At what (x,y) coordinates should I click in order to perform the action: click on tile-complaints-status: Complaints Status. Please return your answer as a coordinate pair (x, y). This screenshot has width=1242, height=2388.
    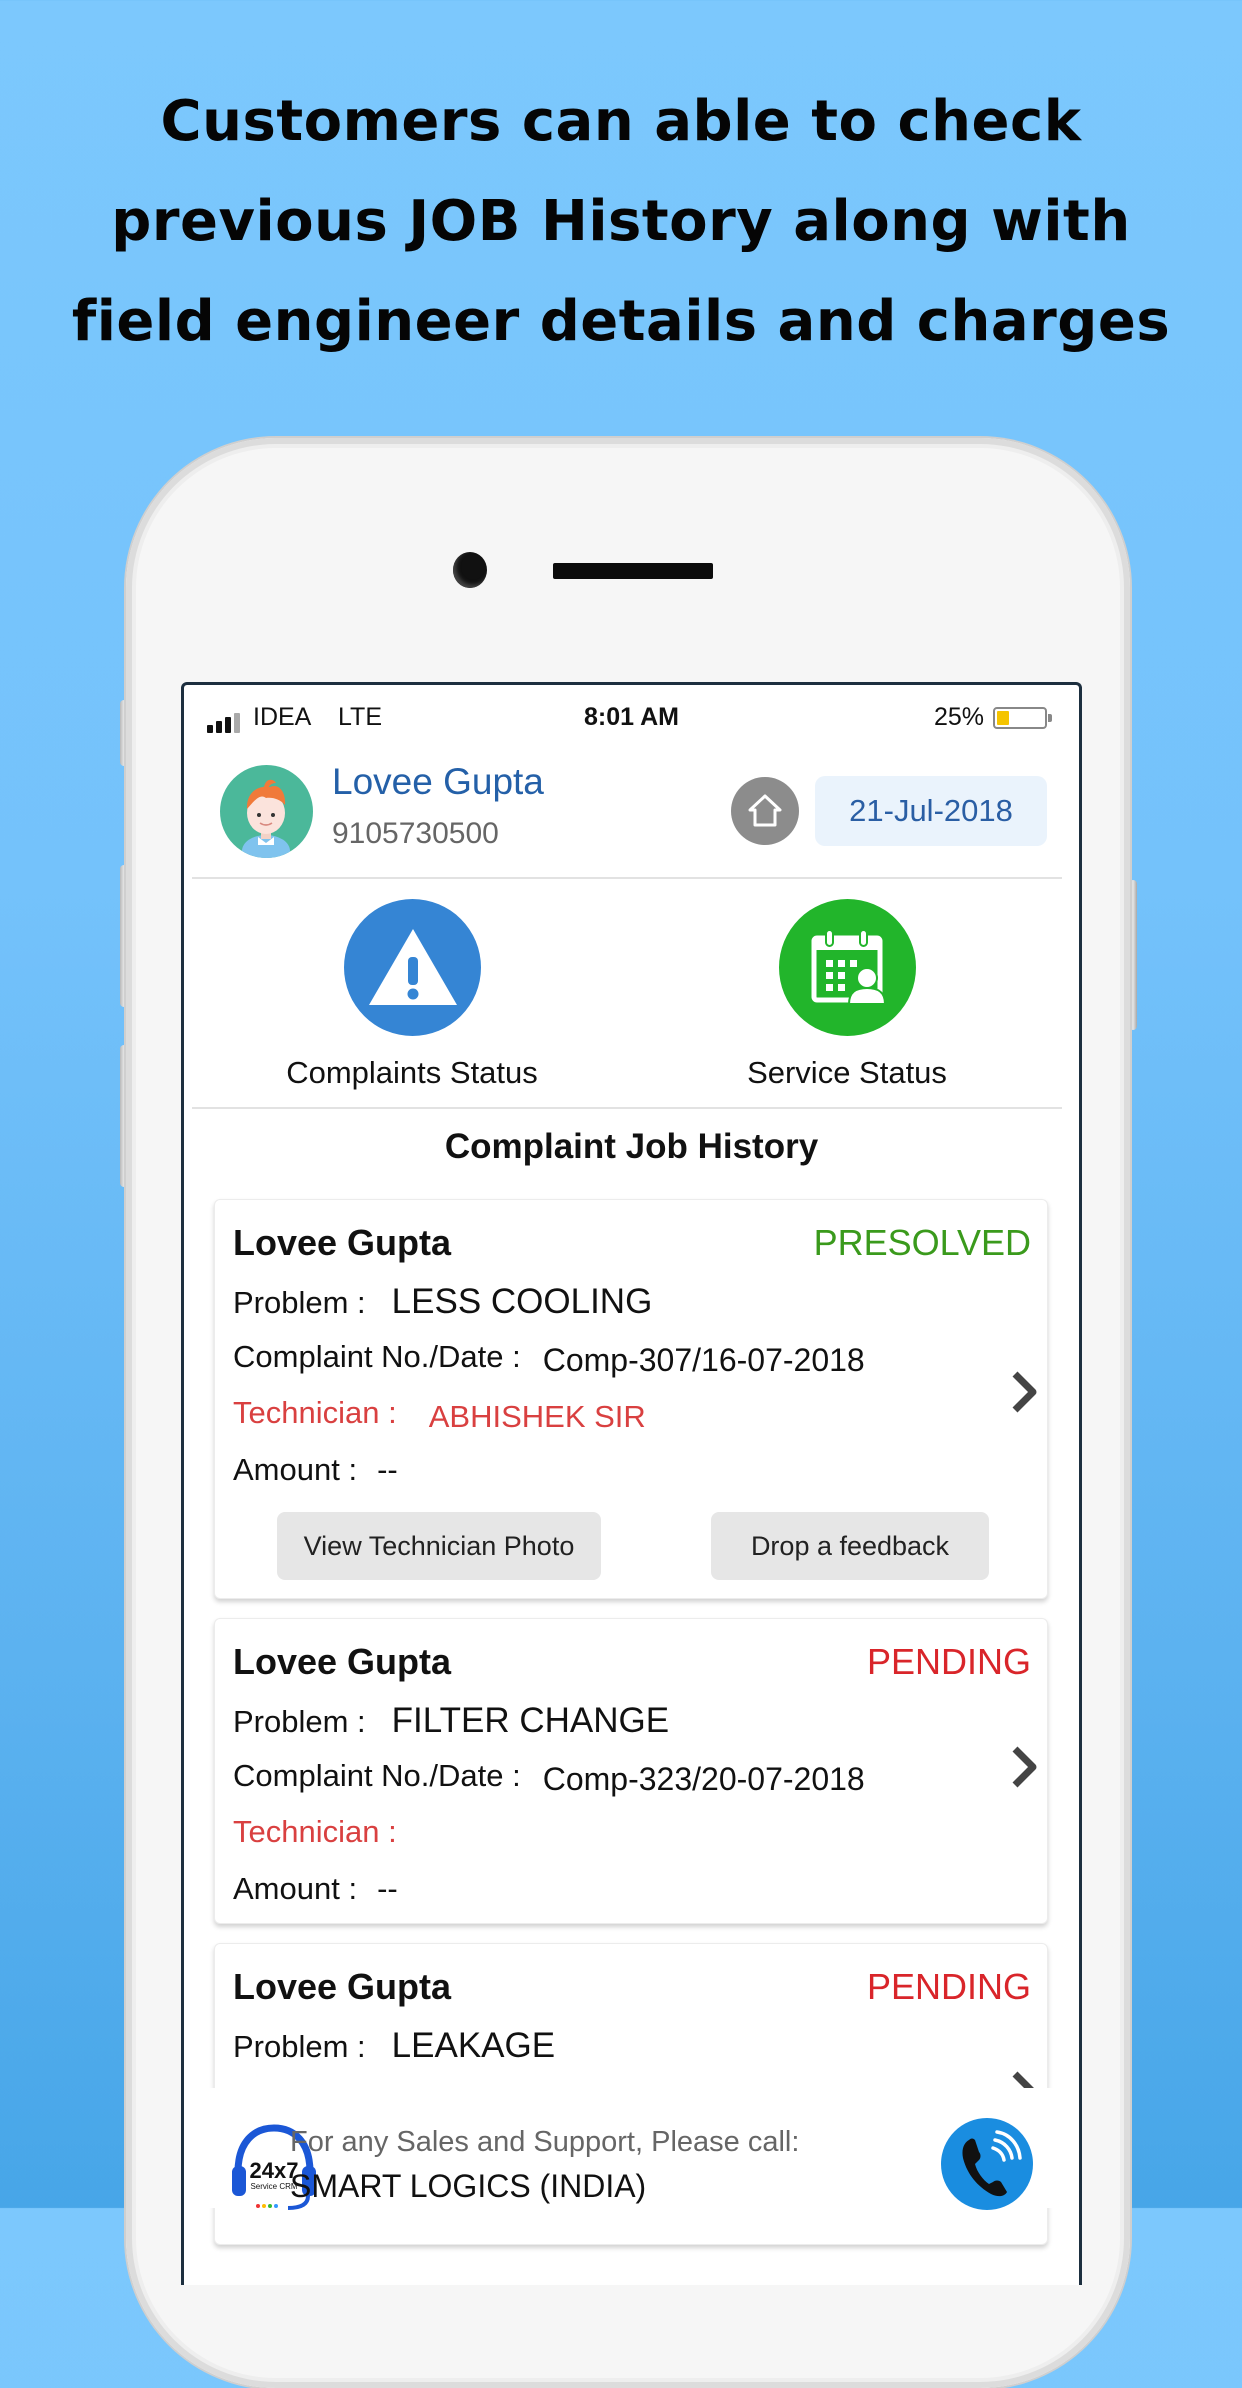
    Looking at the image, I should click on (412, 999).